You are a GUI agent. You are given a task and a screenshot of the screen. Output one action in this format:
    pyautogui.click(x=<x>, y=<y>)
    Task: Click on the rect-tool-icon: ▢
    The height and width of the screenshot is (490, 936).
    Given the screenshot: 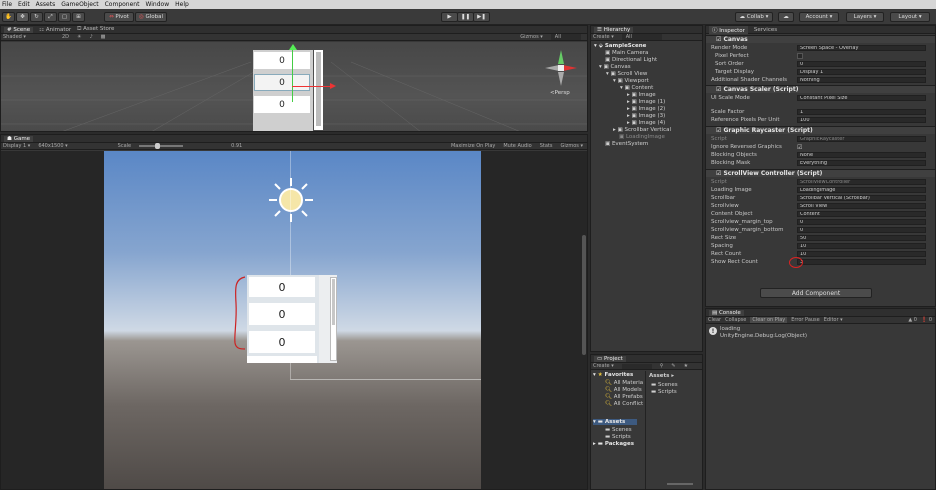 What is the action you would take?
    pyautogui.click(x=64, y=17)
    